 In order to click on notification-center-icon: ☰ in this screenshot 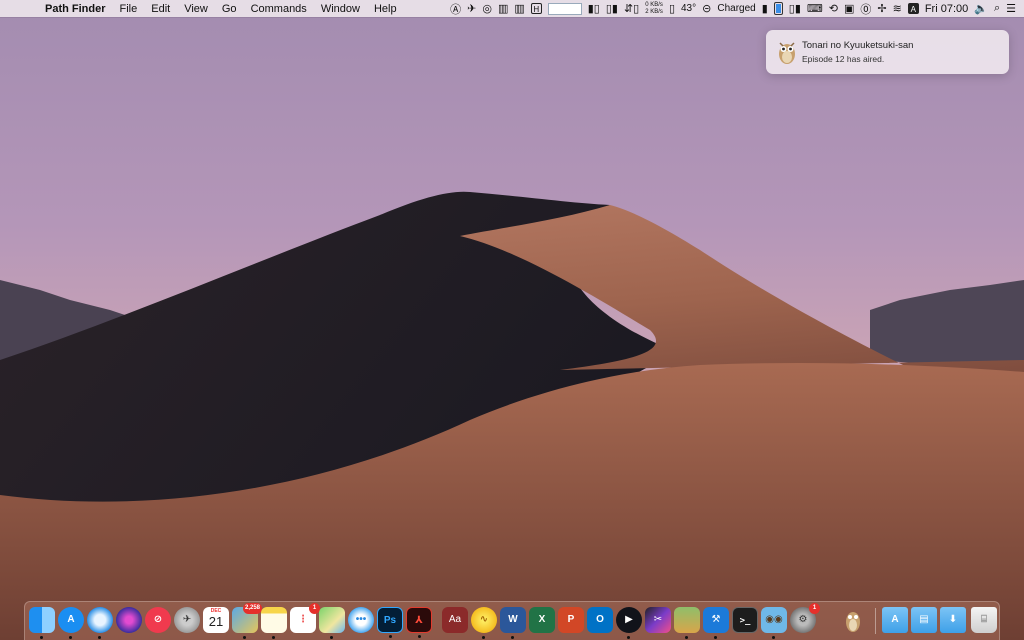, I will do `click(1013, 8)`.